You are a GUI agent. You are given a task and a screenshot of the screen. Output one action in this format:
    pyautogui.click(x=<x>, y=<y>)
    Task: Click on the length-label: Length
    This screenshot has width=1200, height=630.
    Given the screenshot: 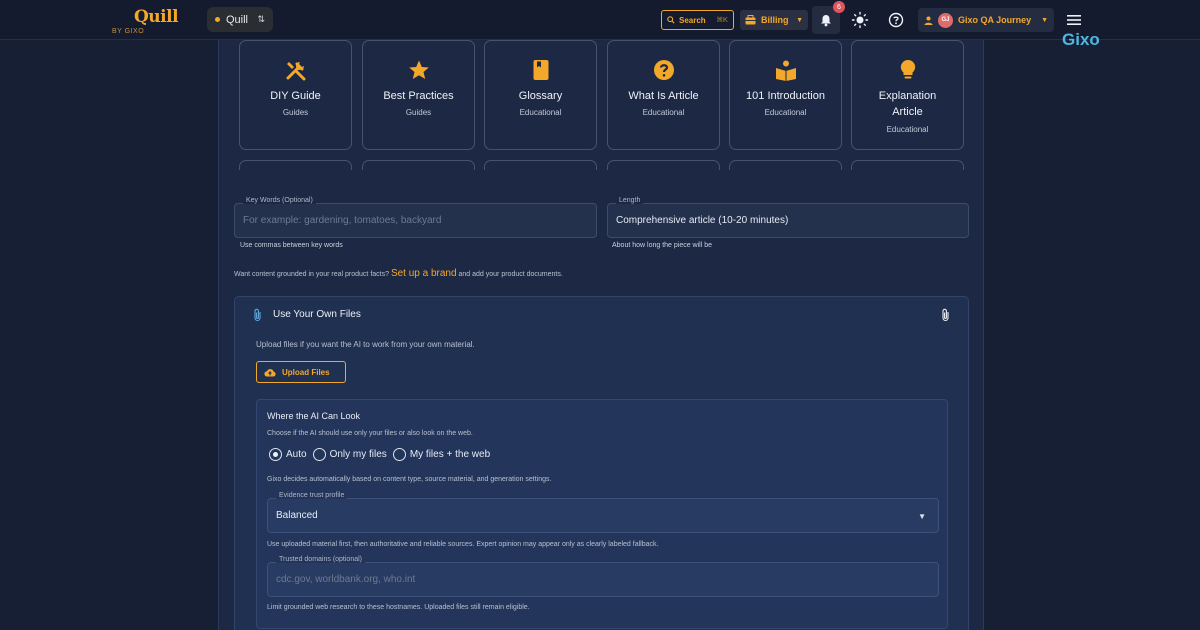 What is the action you would take?
    pyautogui.click(x=630, y=200)
    